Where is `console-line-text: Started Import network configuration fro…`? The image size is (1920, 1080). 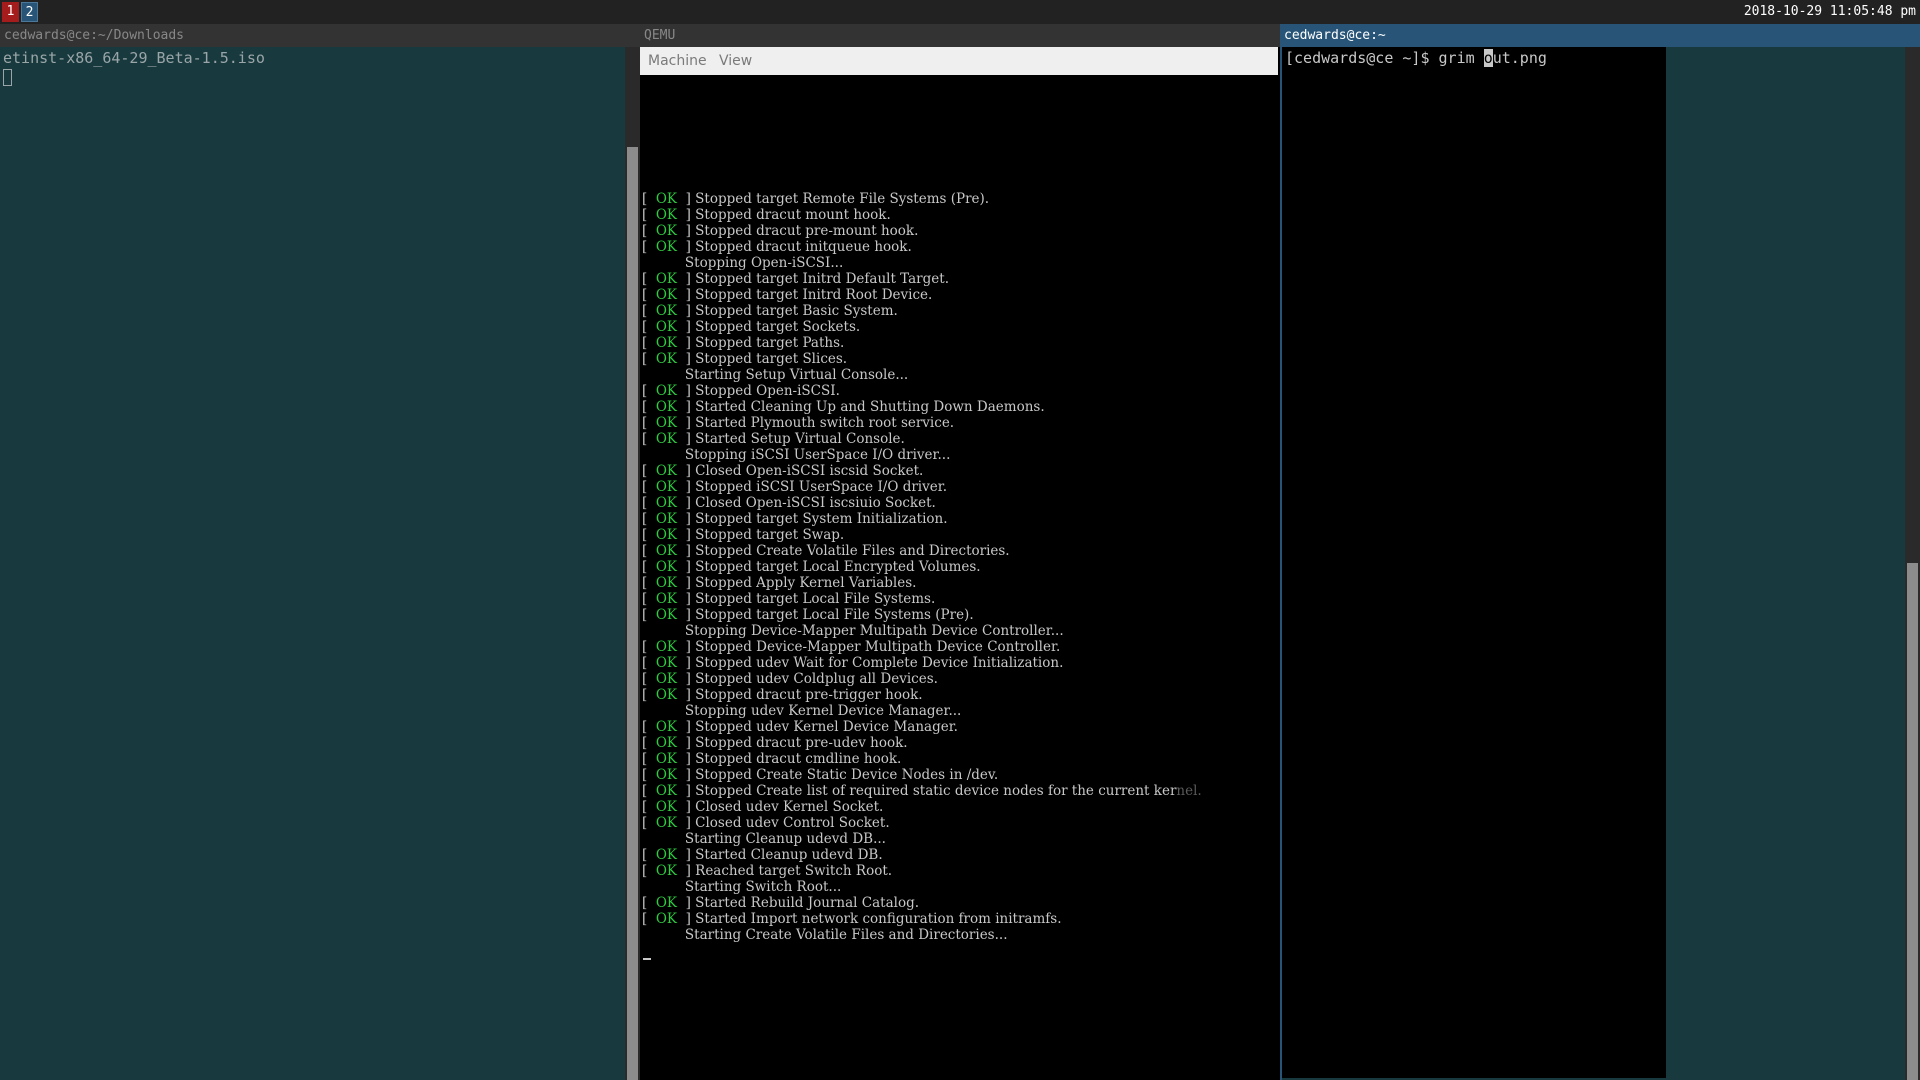 console-line-text: Started Import network configuration fro… is located at coordinates (878, 919).